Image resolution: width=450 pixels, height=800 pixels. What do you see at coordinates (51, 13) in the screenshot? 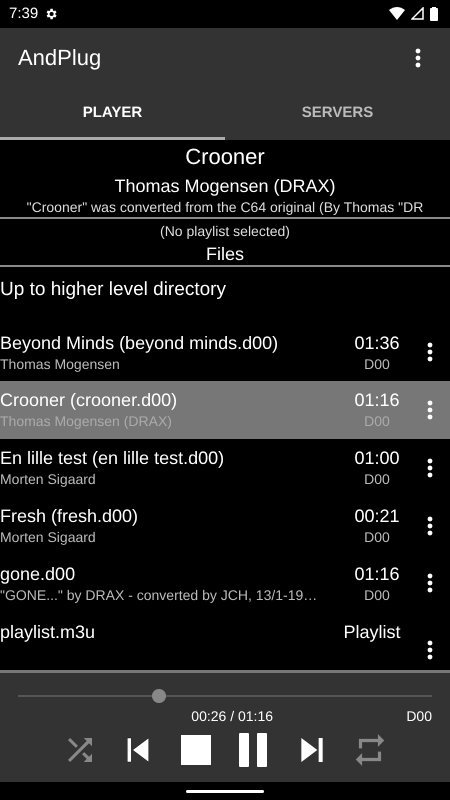
I see `gear-icon` at bounding box center [51, 13].